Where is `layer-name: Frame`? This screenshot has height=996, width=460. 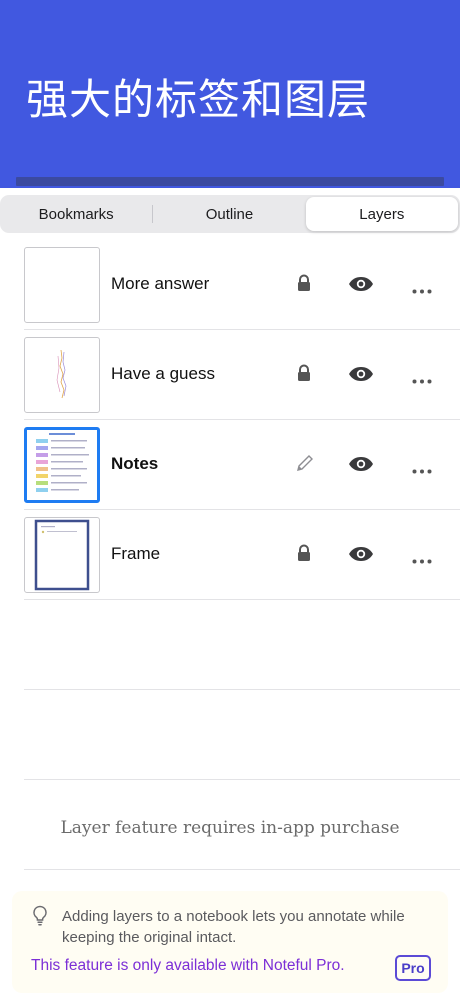 layer-name: Frame is located at coordinates (136, 553).